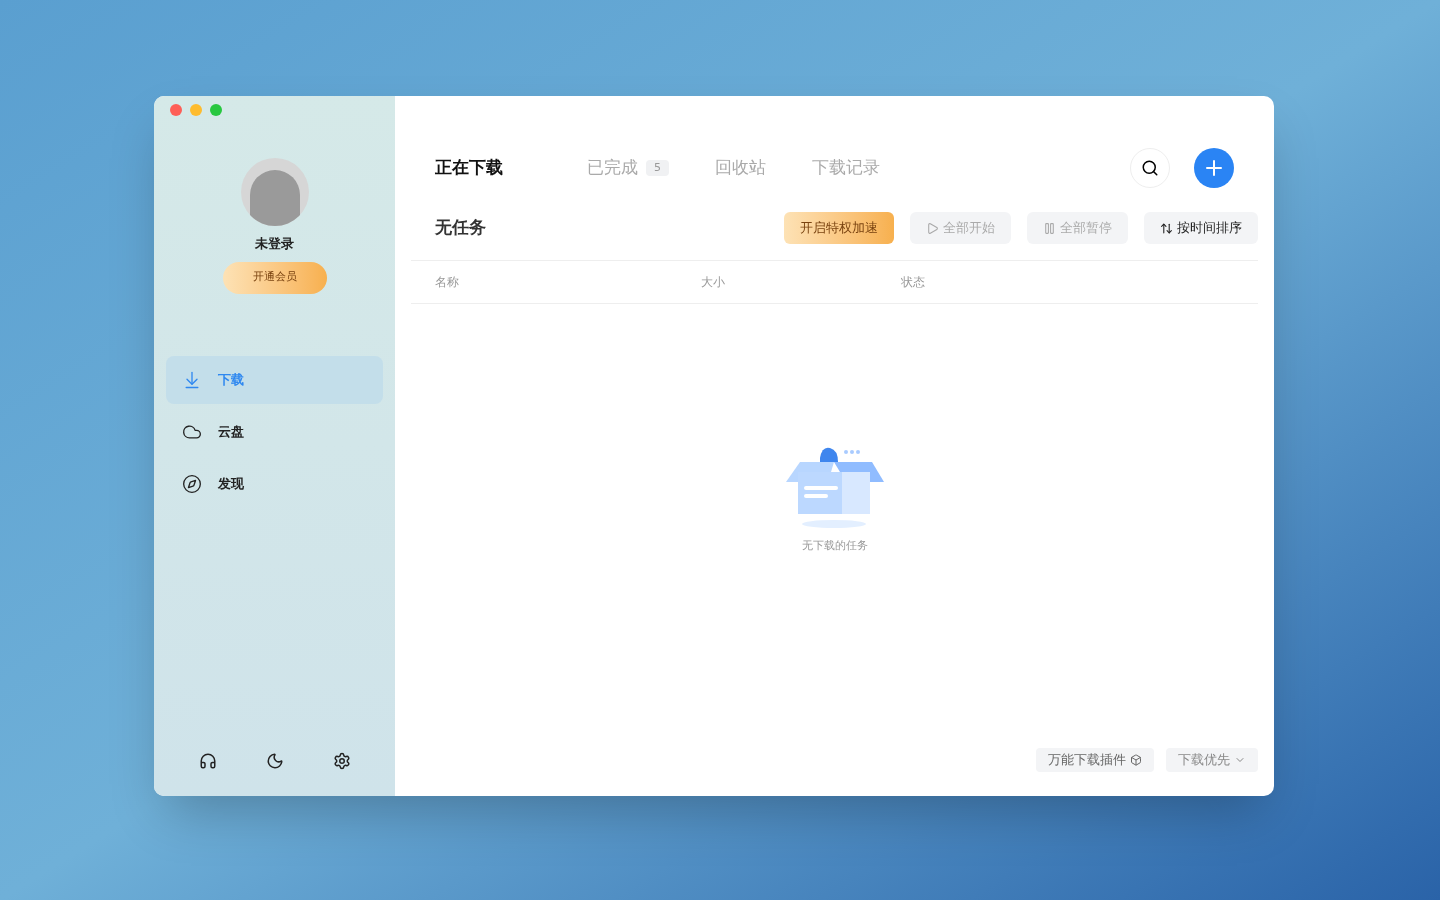 The height and width of the screenshot is (900, 1440). I want to click on sort-icon, so click(1166, 228).